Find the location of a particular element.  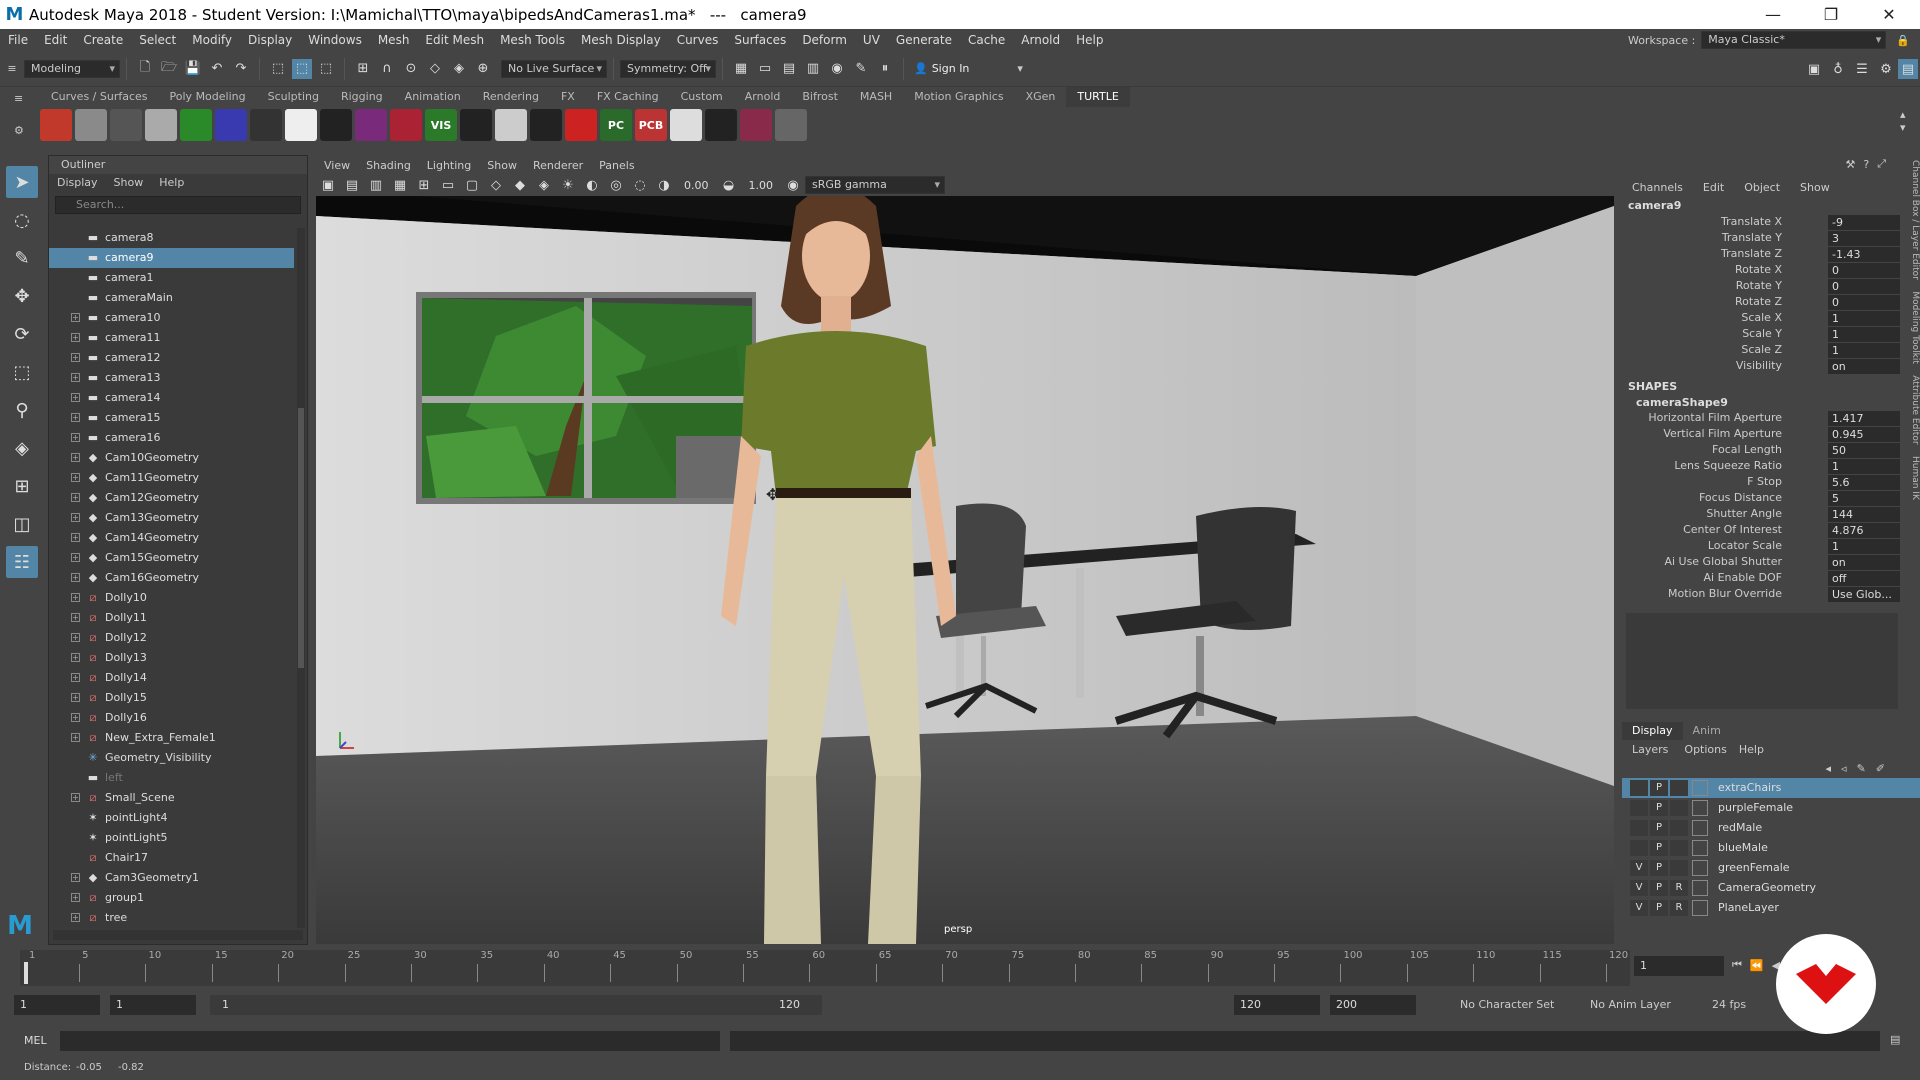

tab-anim: Anim is located at coordinates (1707, 731).